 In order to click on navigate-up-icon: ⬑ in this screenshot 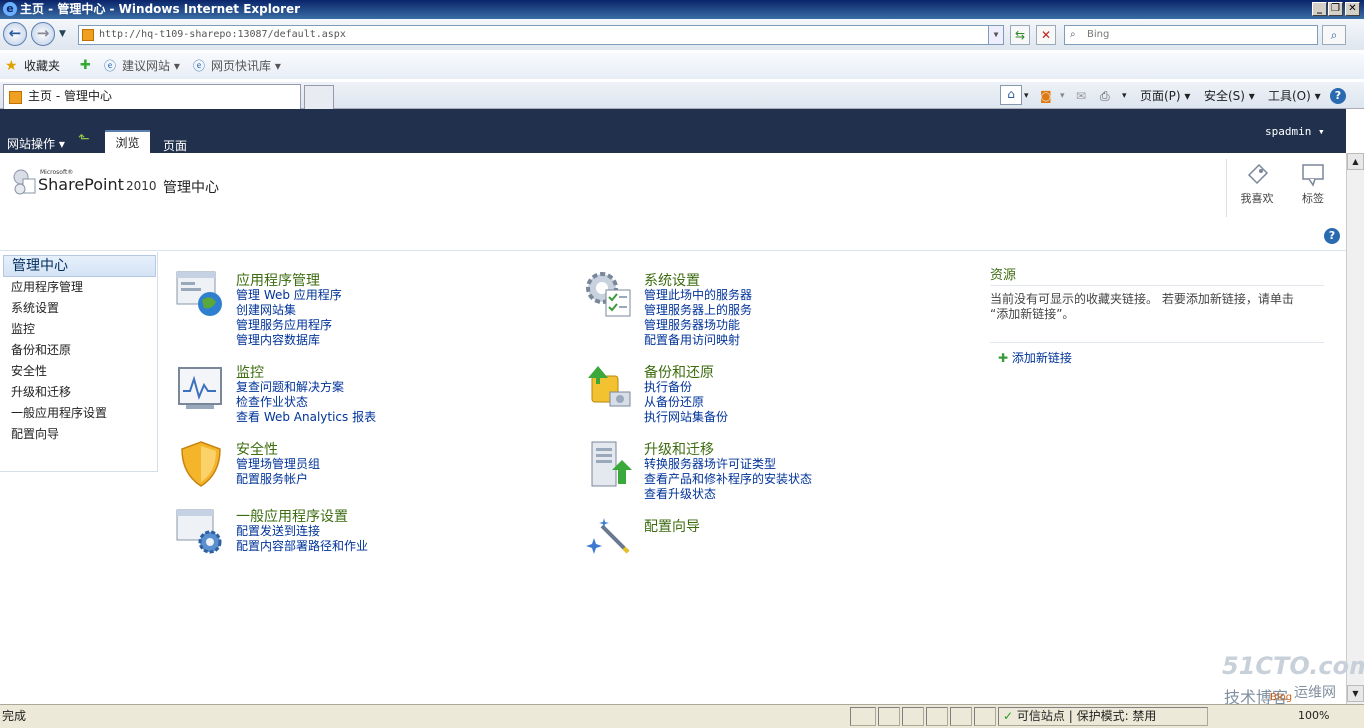, I will do `click(84, 139)`.